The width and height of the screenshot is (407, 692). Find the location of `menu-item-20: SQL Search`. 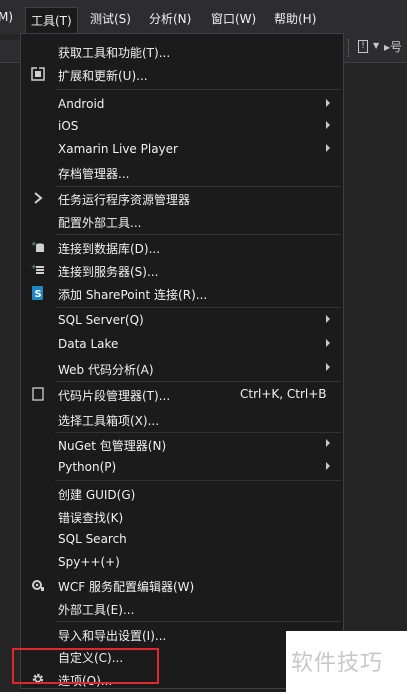

menu-item-20: SQL Search is located at coordinates (182, 539).